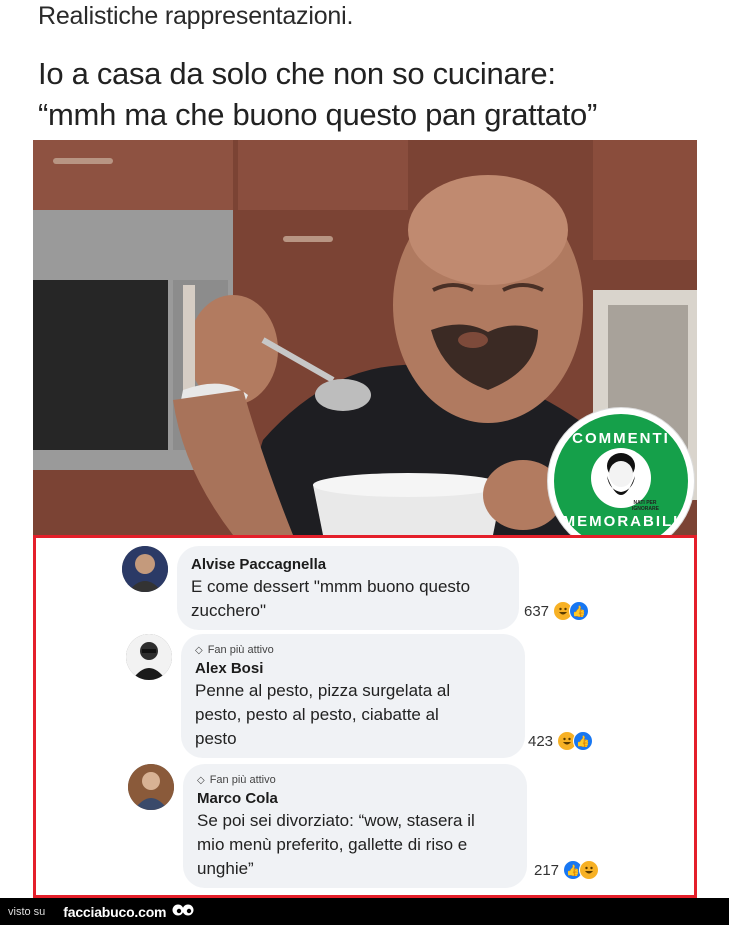 The height and width of the screenshot is (925, 729). I want to click on reaction-count: 423, so click(541, 741).